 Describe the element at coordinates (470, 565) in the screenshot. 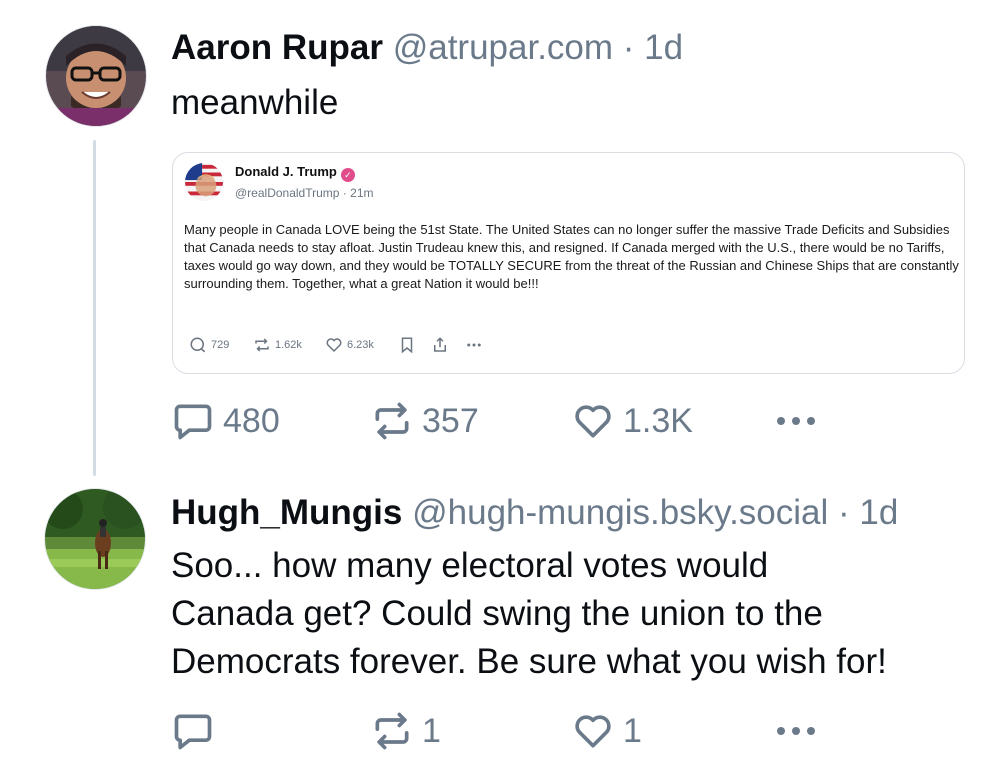

I see `post-text-line: Soo... how many electoral votes would` at that location.